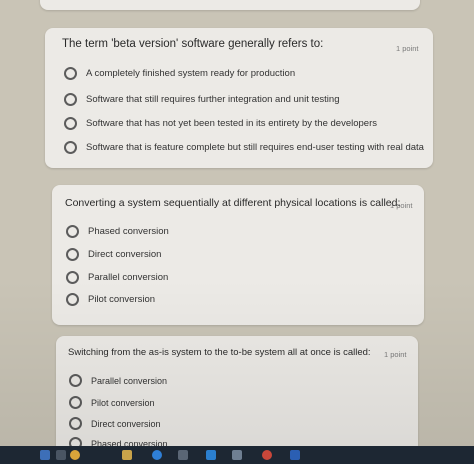 The image size is (474, 464). Describe the element at coordinates (45, 455) in the screenshot. I see `windows-icon` at that location.